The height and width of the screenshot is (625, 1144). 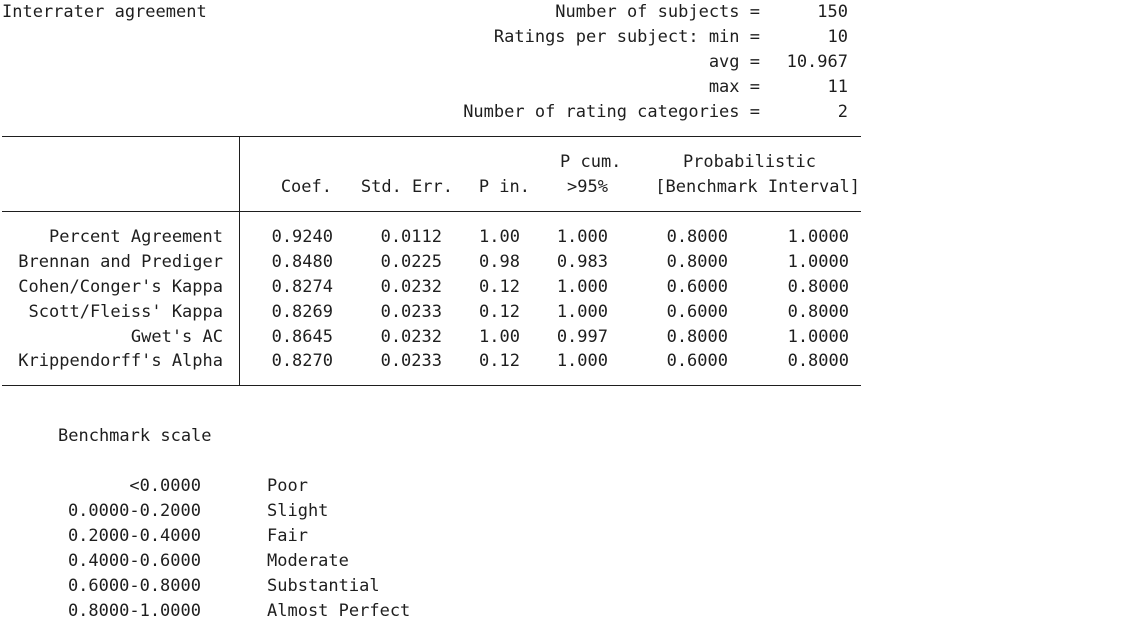 What do you see at coordinates (134, 586) in the screenshot?
I see `benchmark-range: 0.6000-0.8000` at bounding box center [134, 586].